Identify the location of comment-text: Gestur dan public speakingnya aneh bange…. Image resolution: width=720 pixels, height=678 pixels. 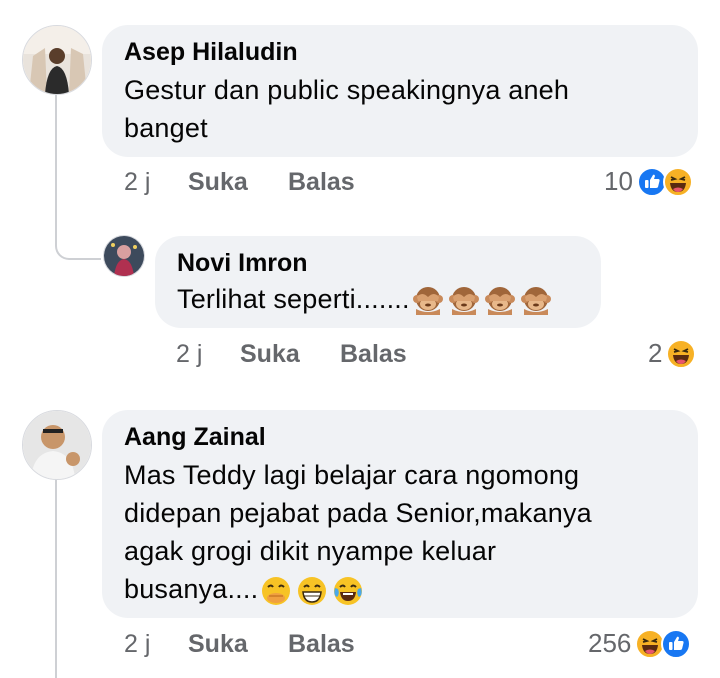
(400, 109).